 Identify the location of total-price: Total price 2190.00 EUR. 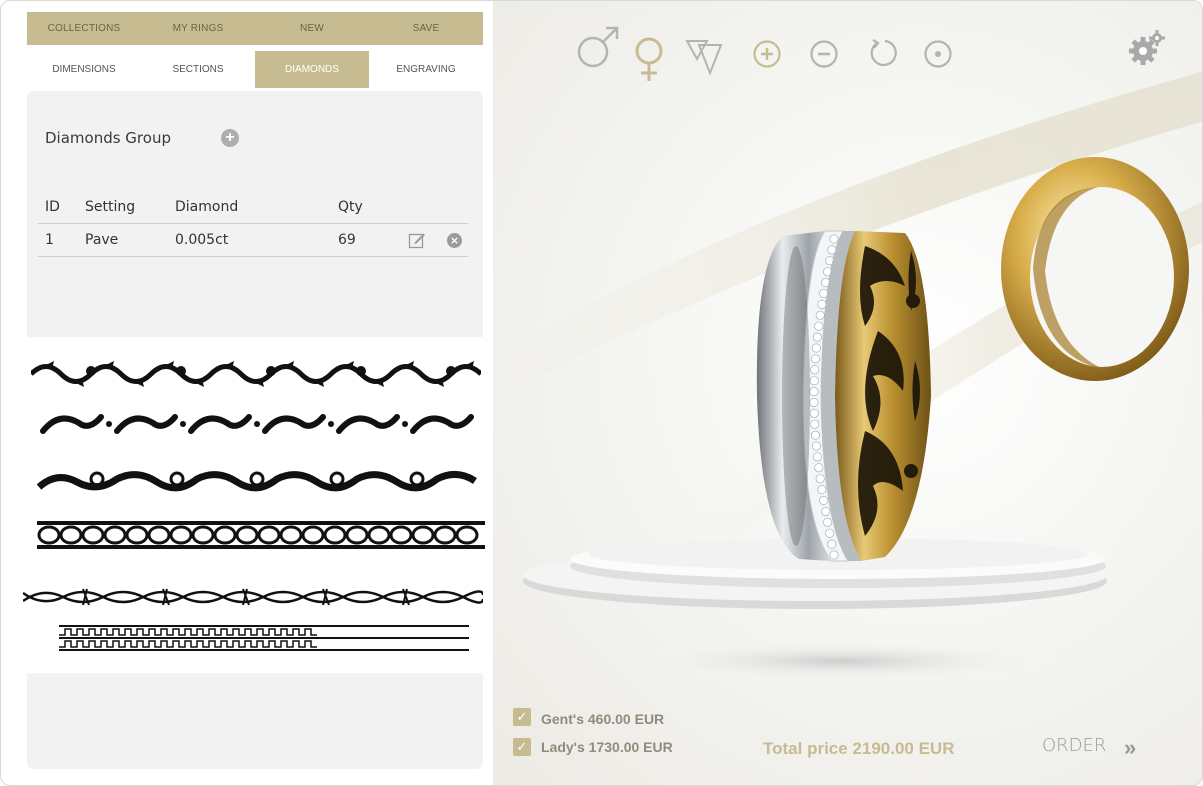
(859, 748).